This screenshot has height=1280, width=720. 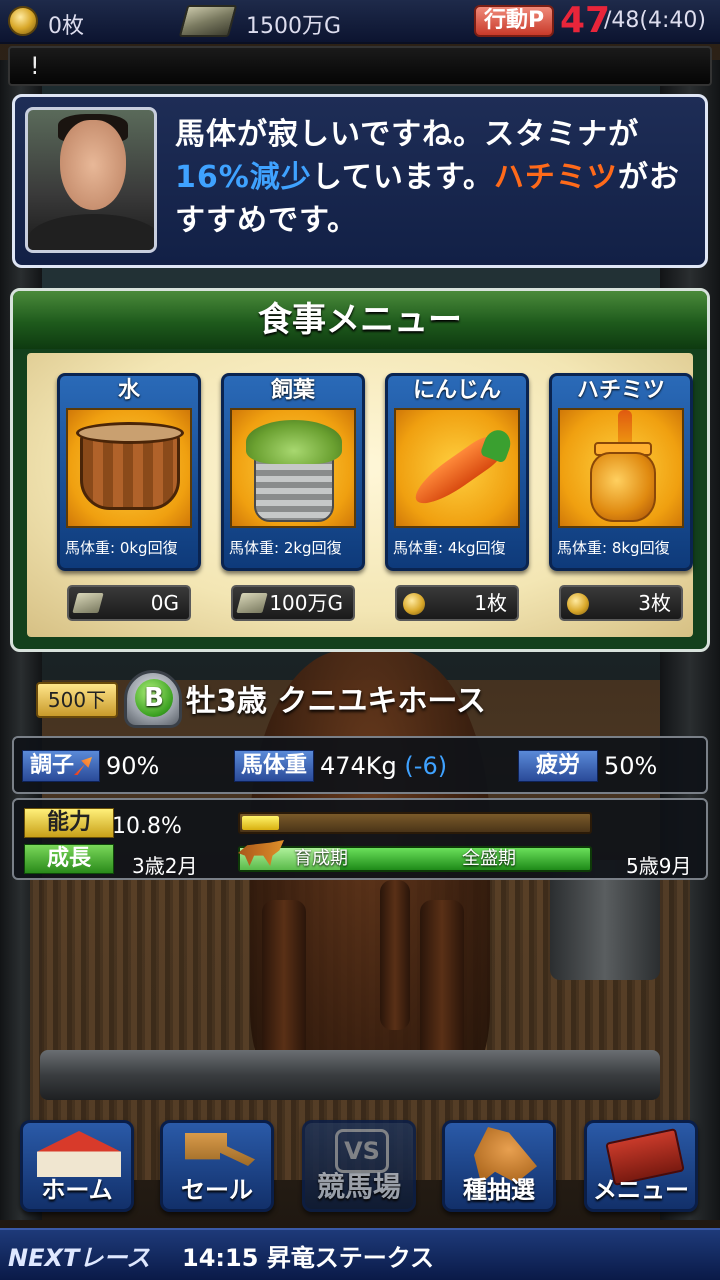 I want to click on food-weight: 馬体重: 2kg回復, so click(x=285, y=548).